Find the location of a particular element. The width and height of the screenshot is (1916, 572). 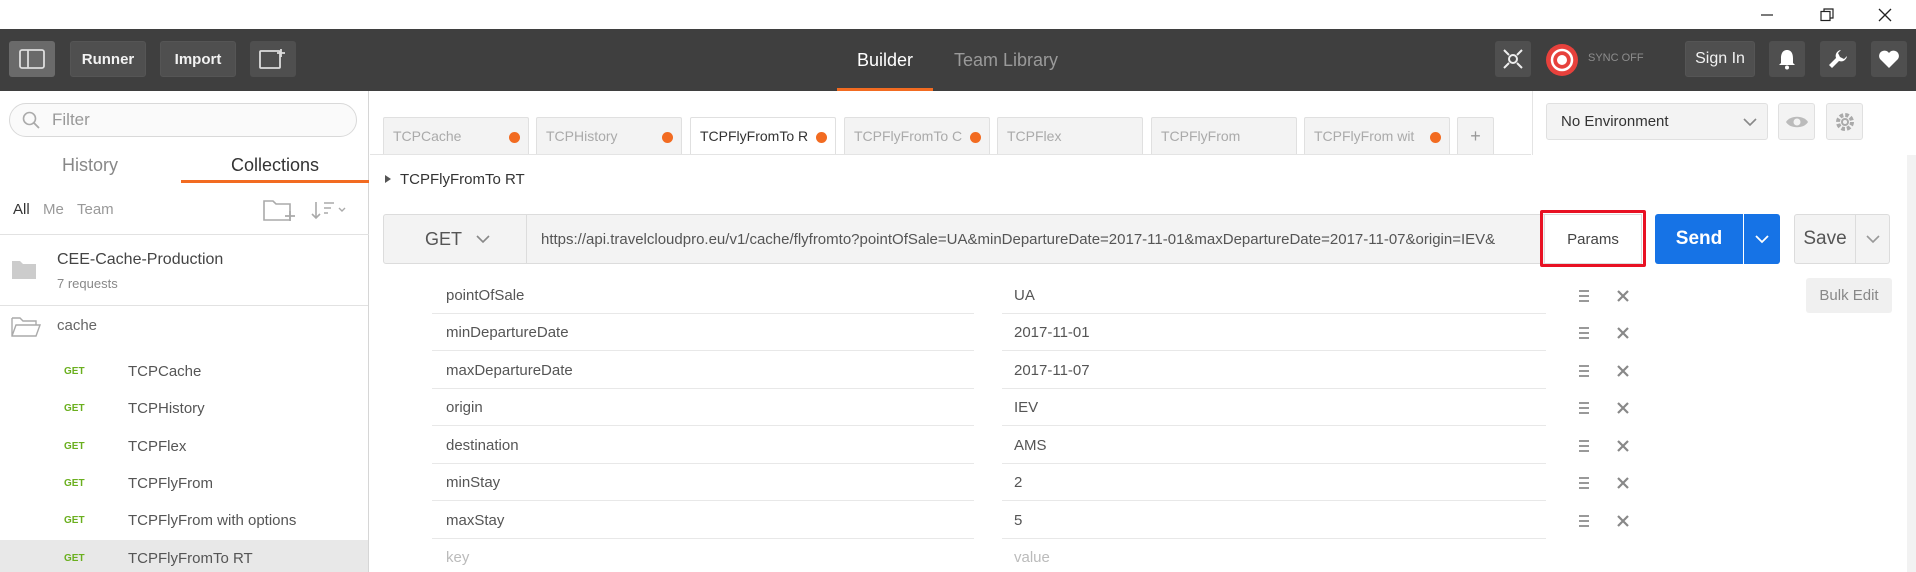

collection-item: CEE-Cache-Production 7 requests is located at coordinates (184, 271).